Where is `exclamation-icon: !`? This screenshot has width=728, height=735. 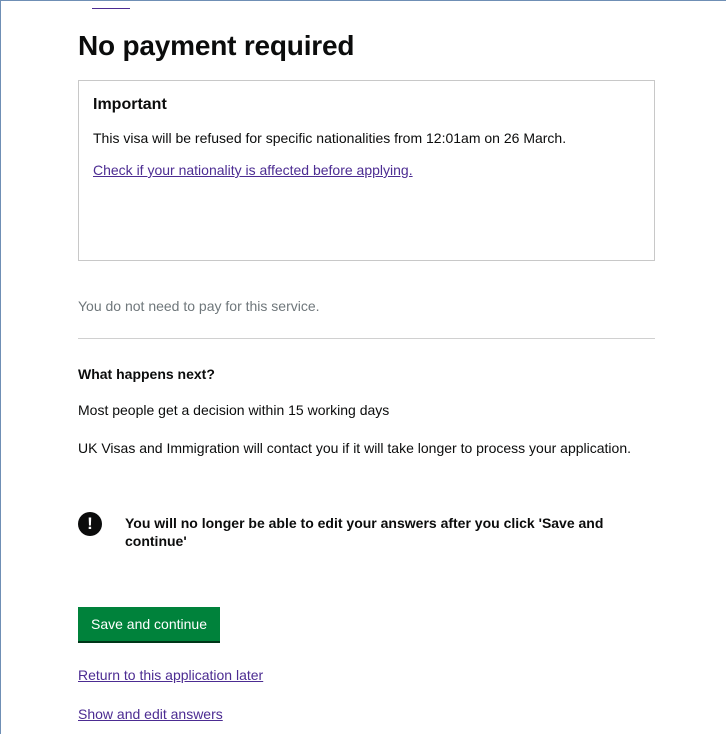
exclamation-icon: ! is located at coordinates (90, 524).